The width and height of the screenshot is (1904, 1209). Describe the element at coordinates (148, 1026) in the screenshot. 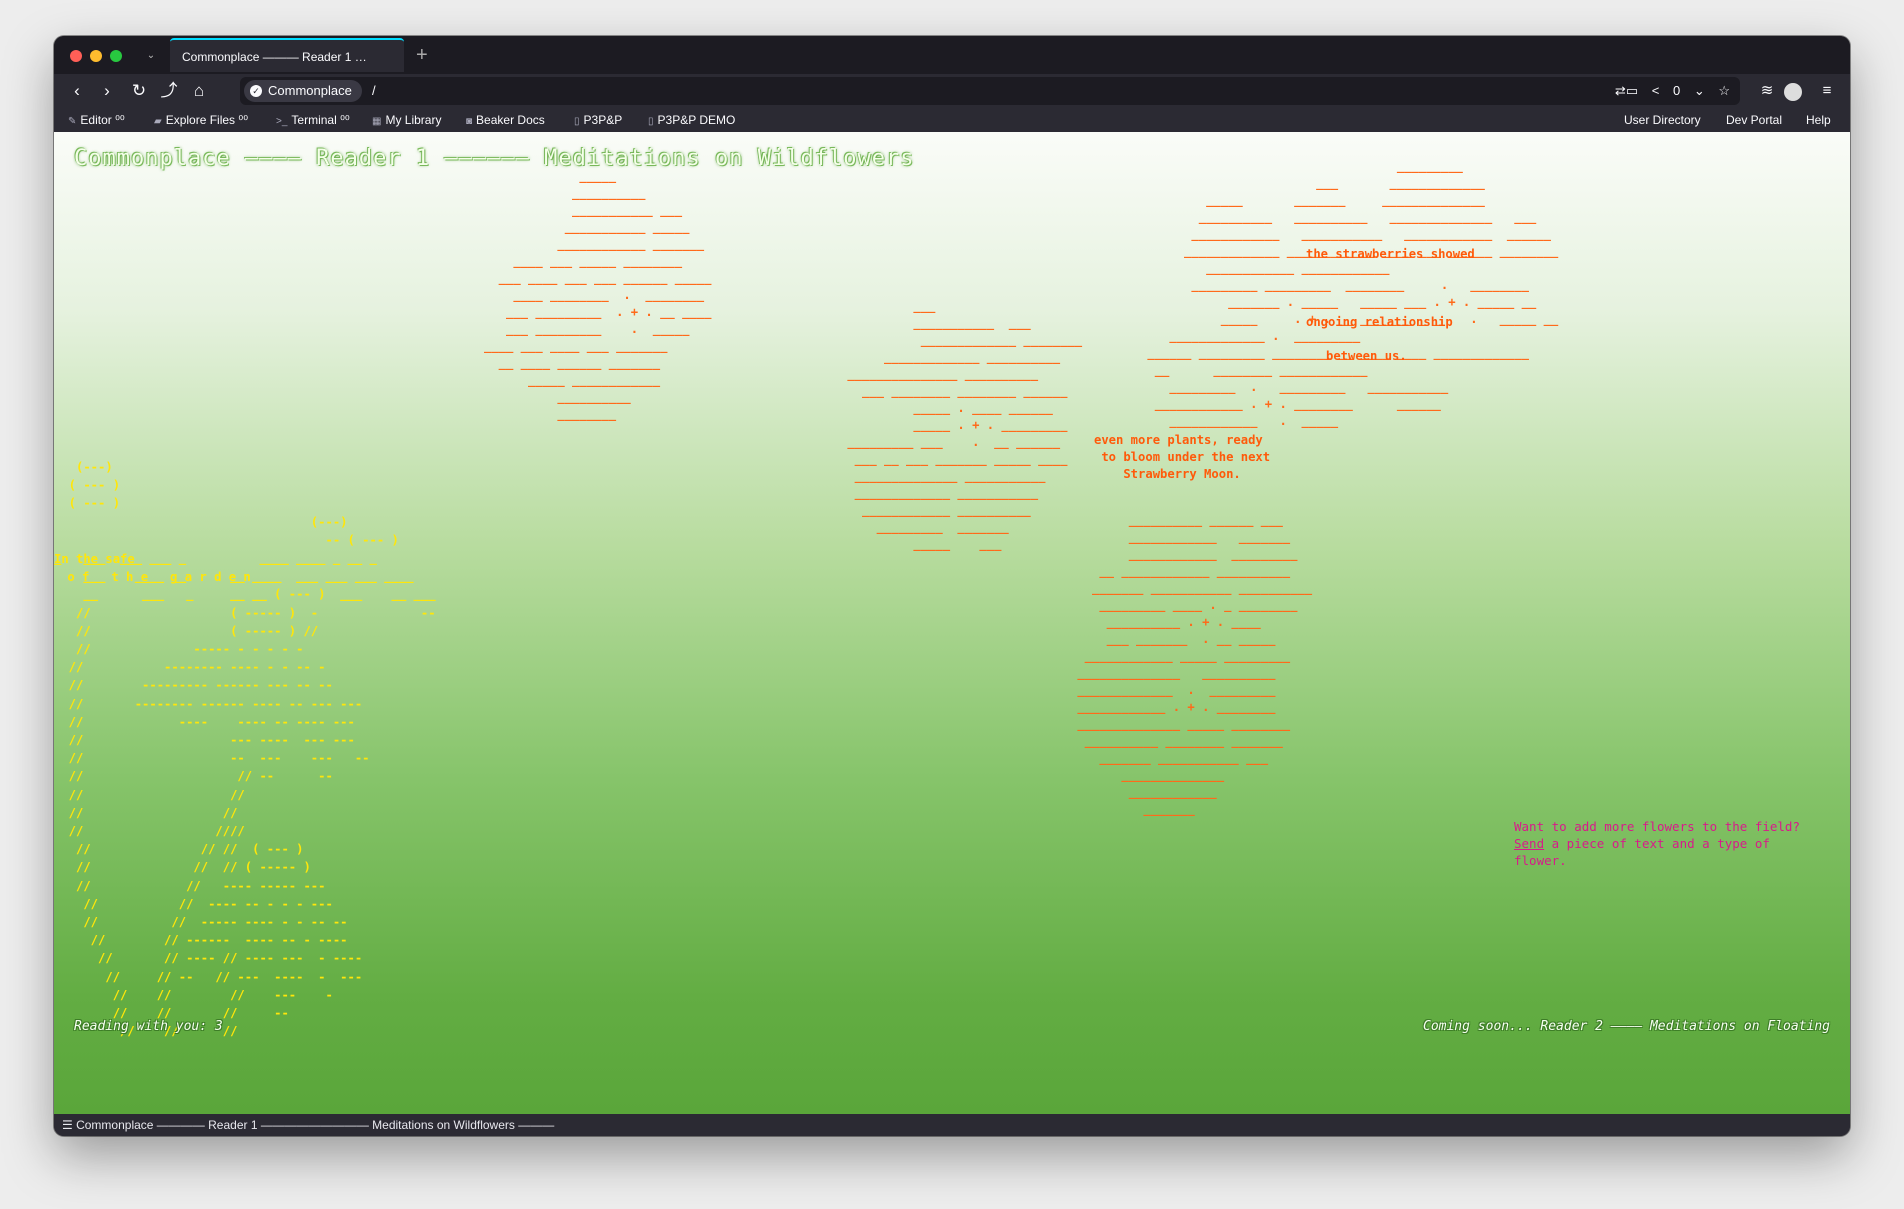

I see `reader-count: Reading with you: 3` at that location.